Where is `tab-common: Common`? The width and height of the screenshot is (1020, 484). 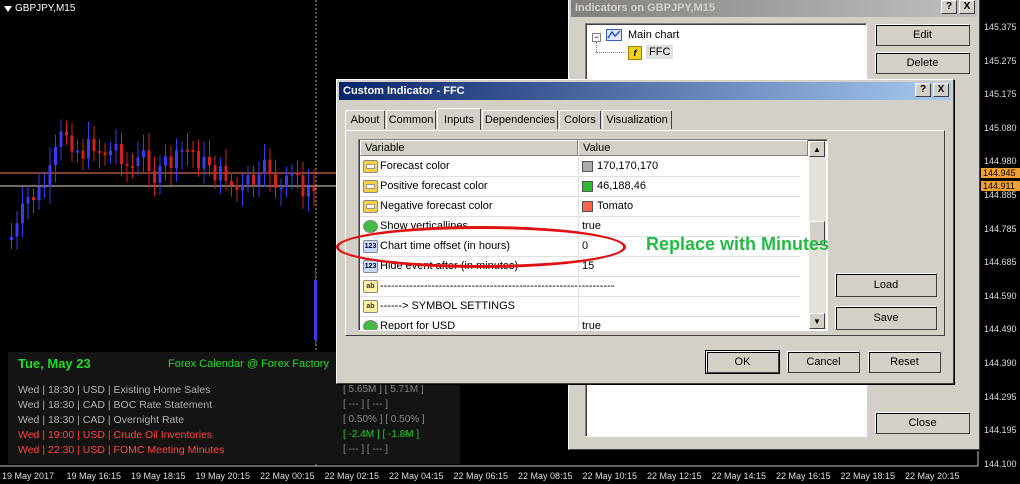
tab-common: Common is located at coordinates (411, 119).